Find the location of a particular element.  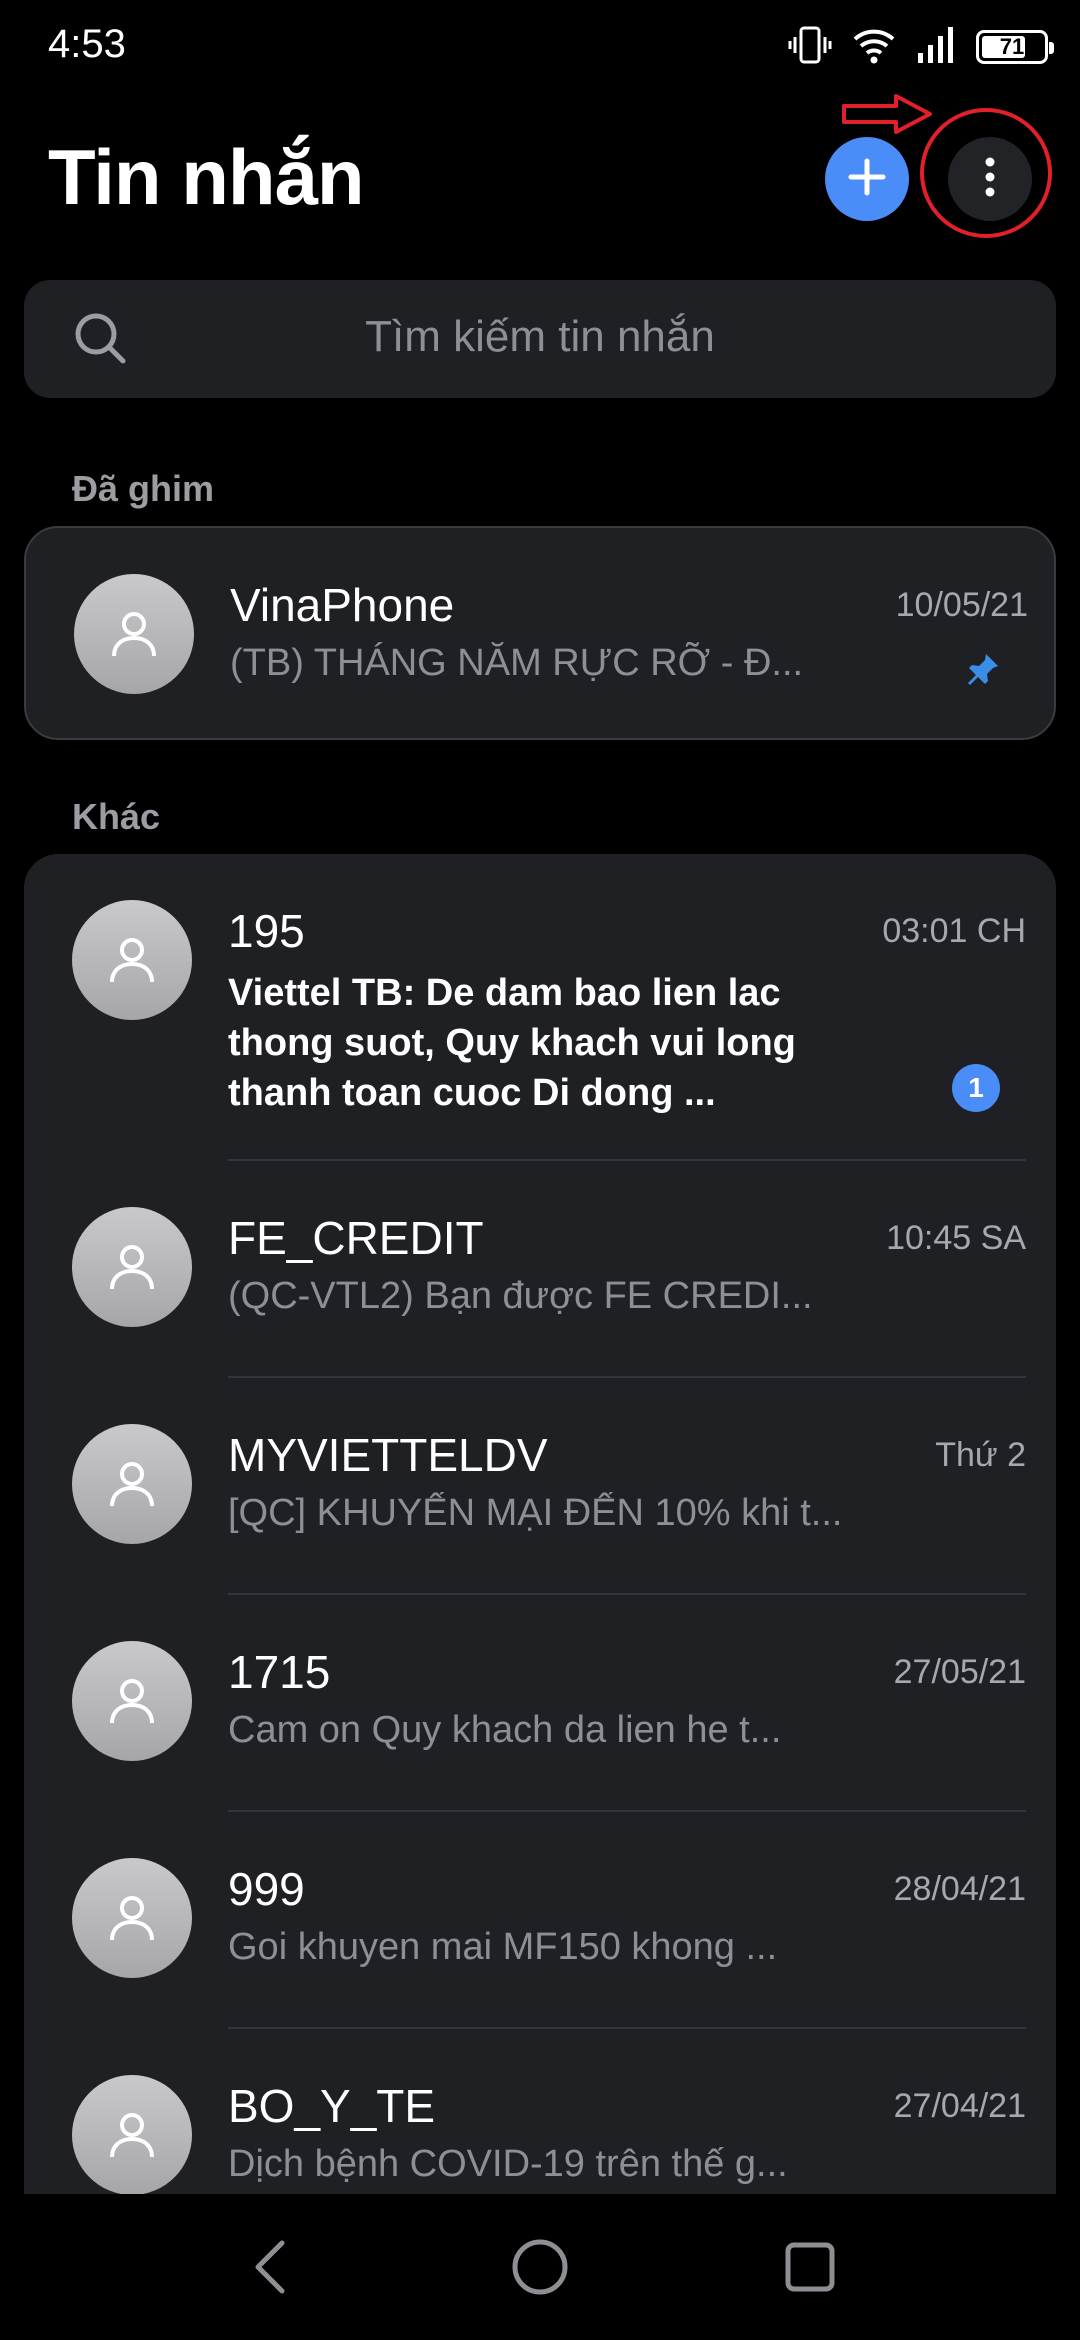

contact-name: 999 is located at coordinates (266, 1889).